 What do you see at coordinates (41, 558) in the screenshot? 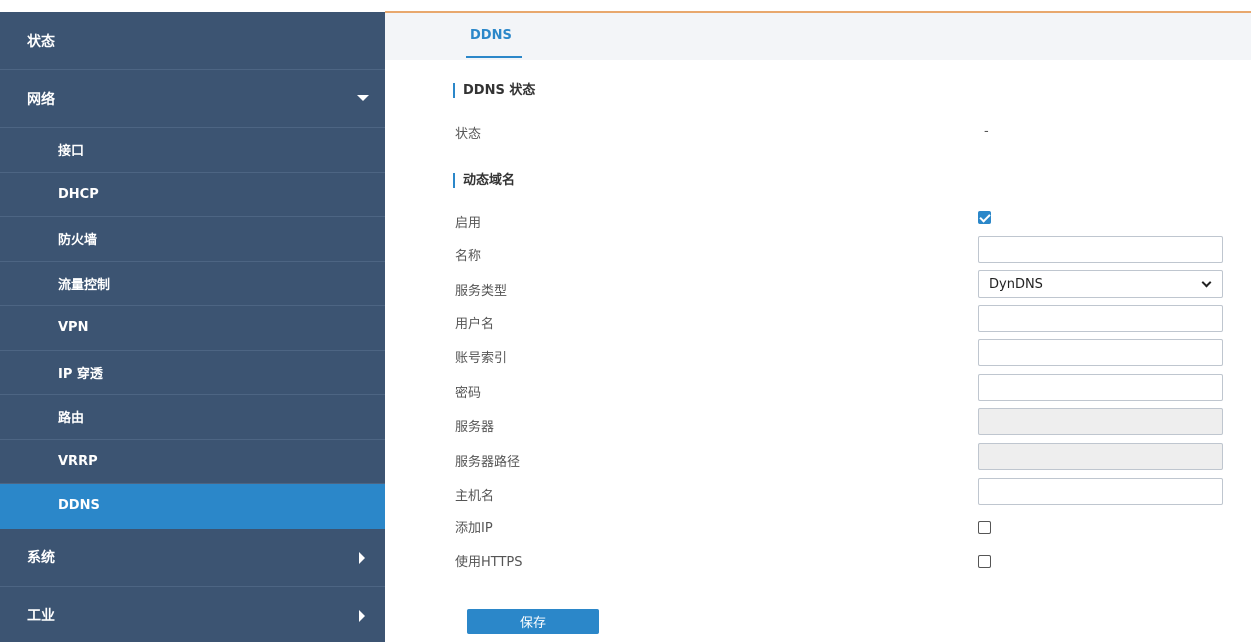
I see `sidebar-item-label: 系统` at bounding box center [41, 558].